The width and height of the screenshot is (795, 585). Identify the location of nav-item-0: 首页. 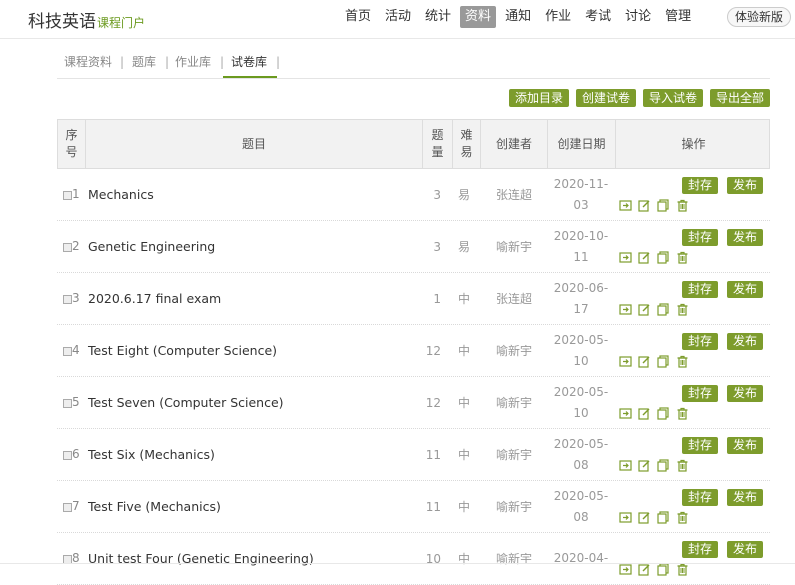
(358, 17).